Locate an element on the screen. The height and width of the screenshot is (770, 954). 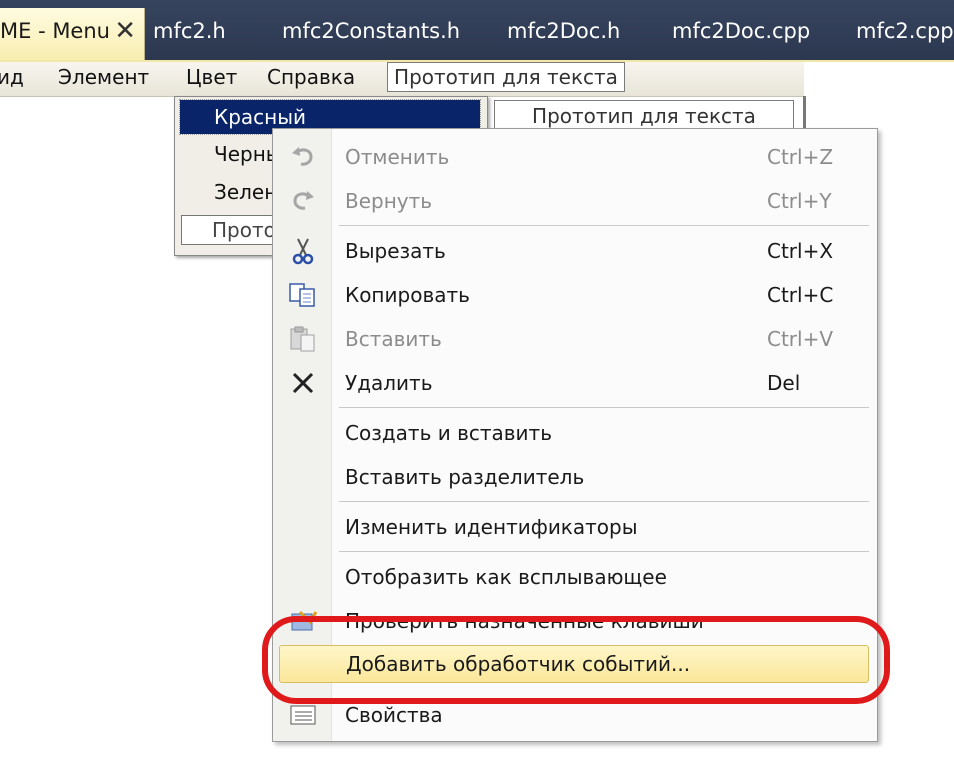
properties-icon is located at coordinates (303, 715).